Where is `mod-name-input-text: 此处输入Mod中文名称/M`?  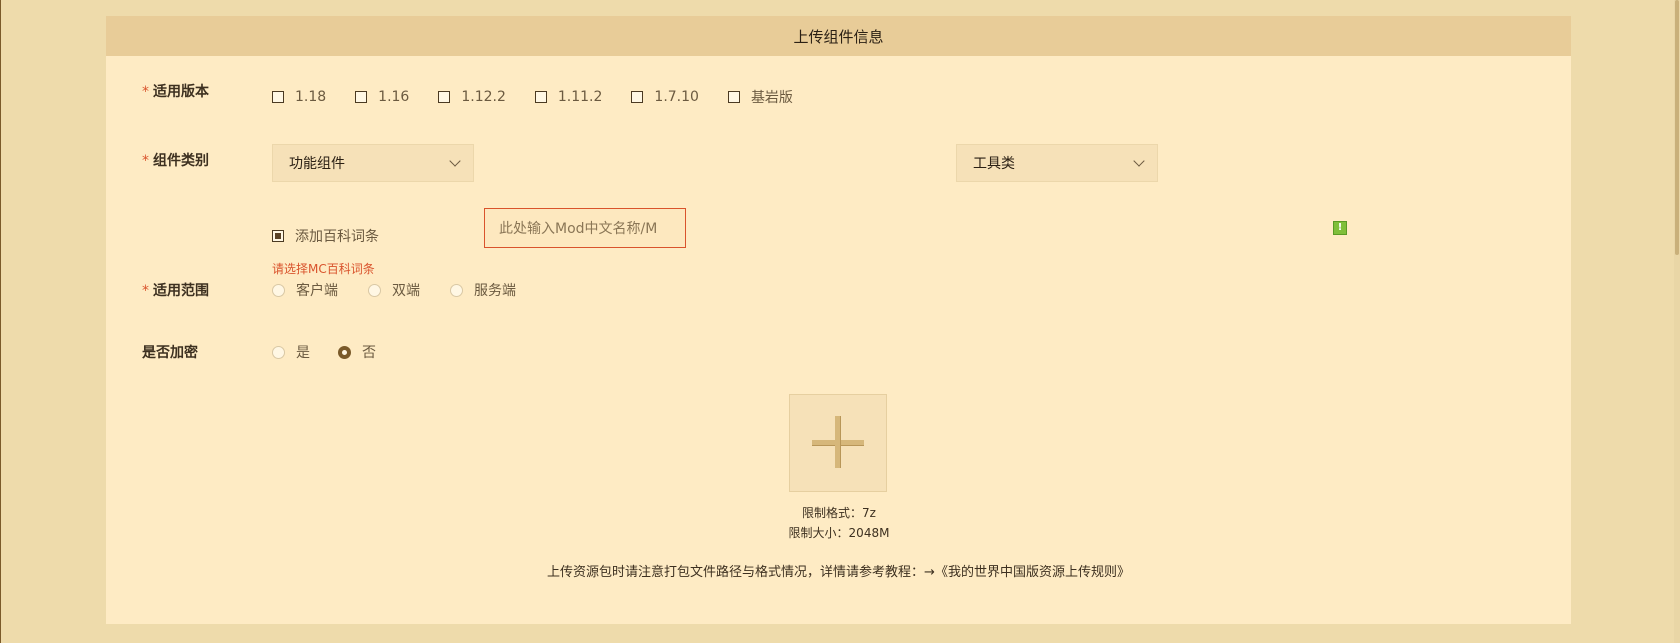 mod-name-input-text: 此处输入Mod中文名称/M is located at coordinates (578, 229).